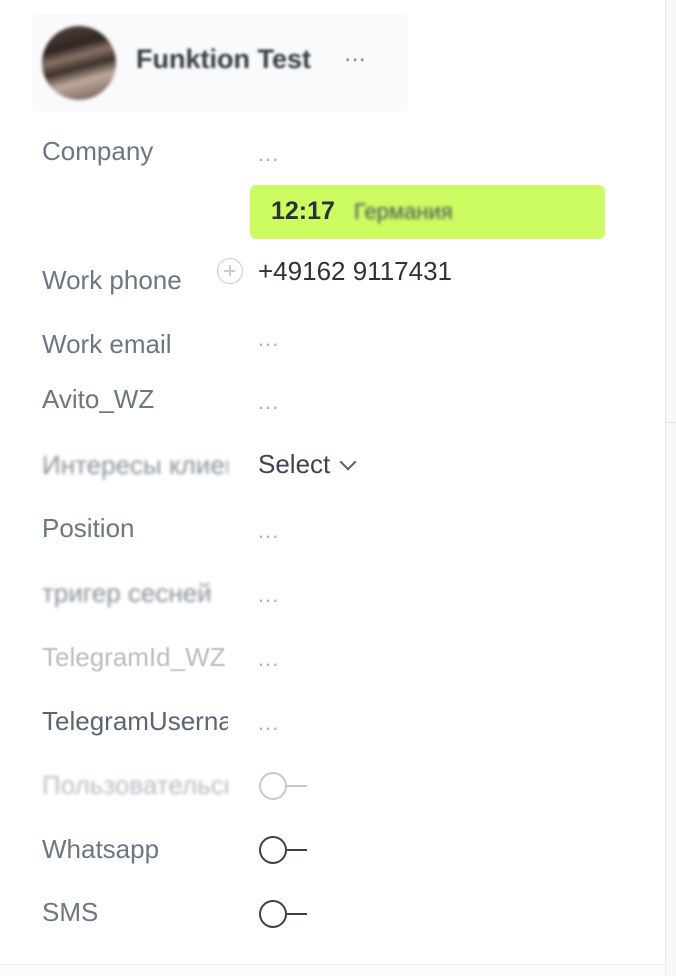  What do you see at coordinates (107, 344) in the screenshot?
I see `field-label-work-email: Work email` at bounding box center [107, 344].